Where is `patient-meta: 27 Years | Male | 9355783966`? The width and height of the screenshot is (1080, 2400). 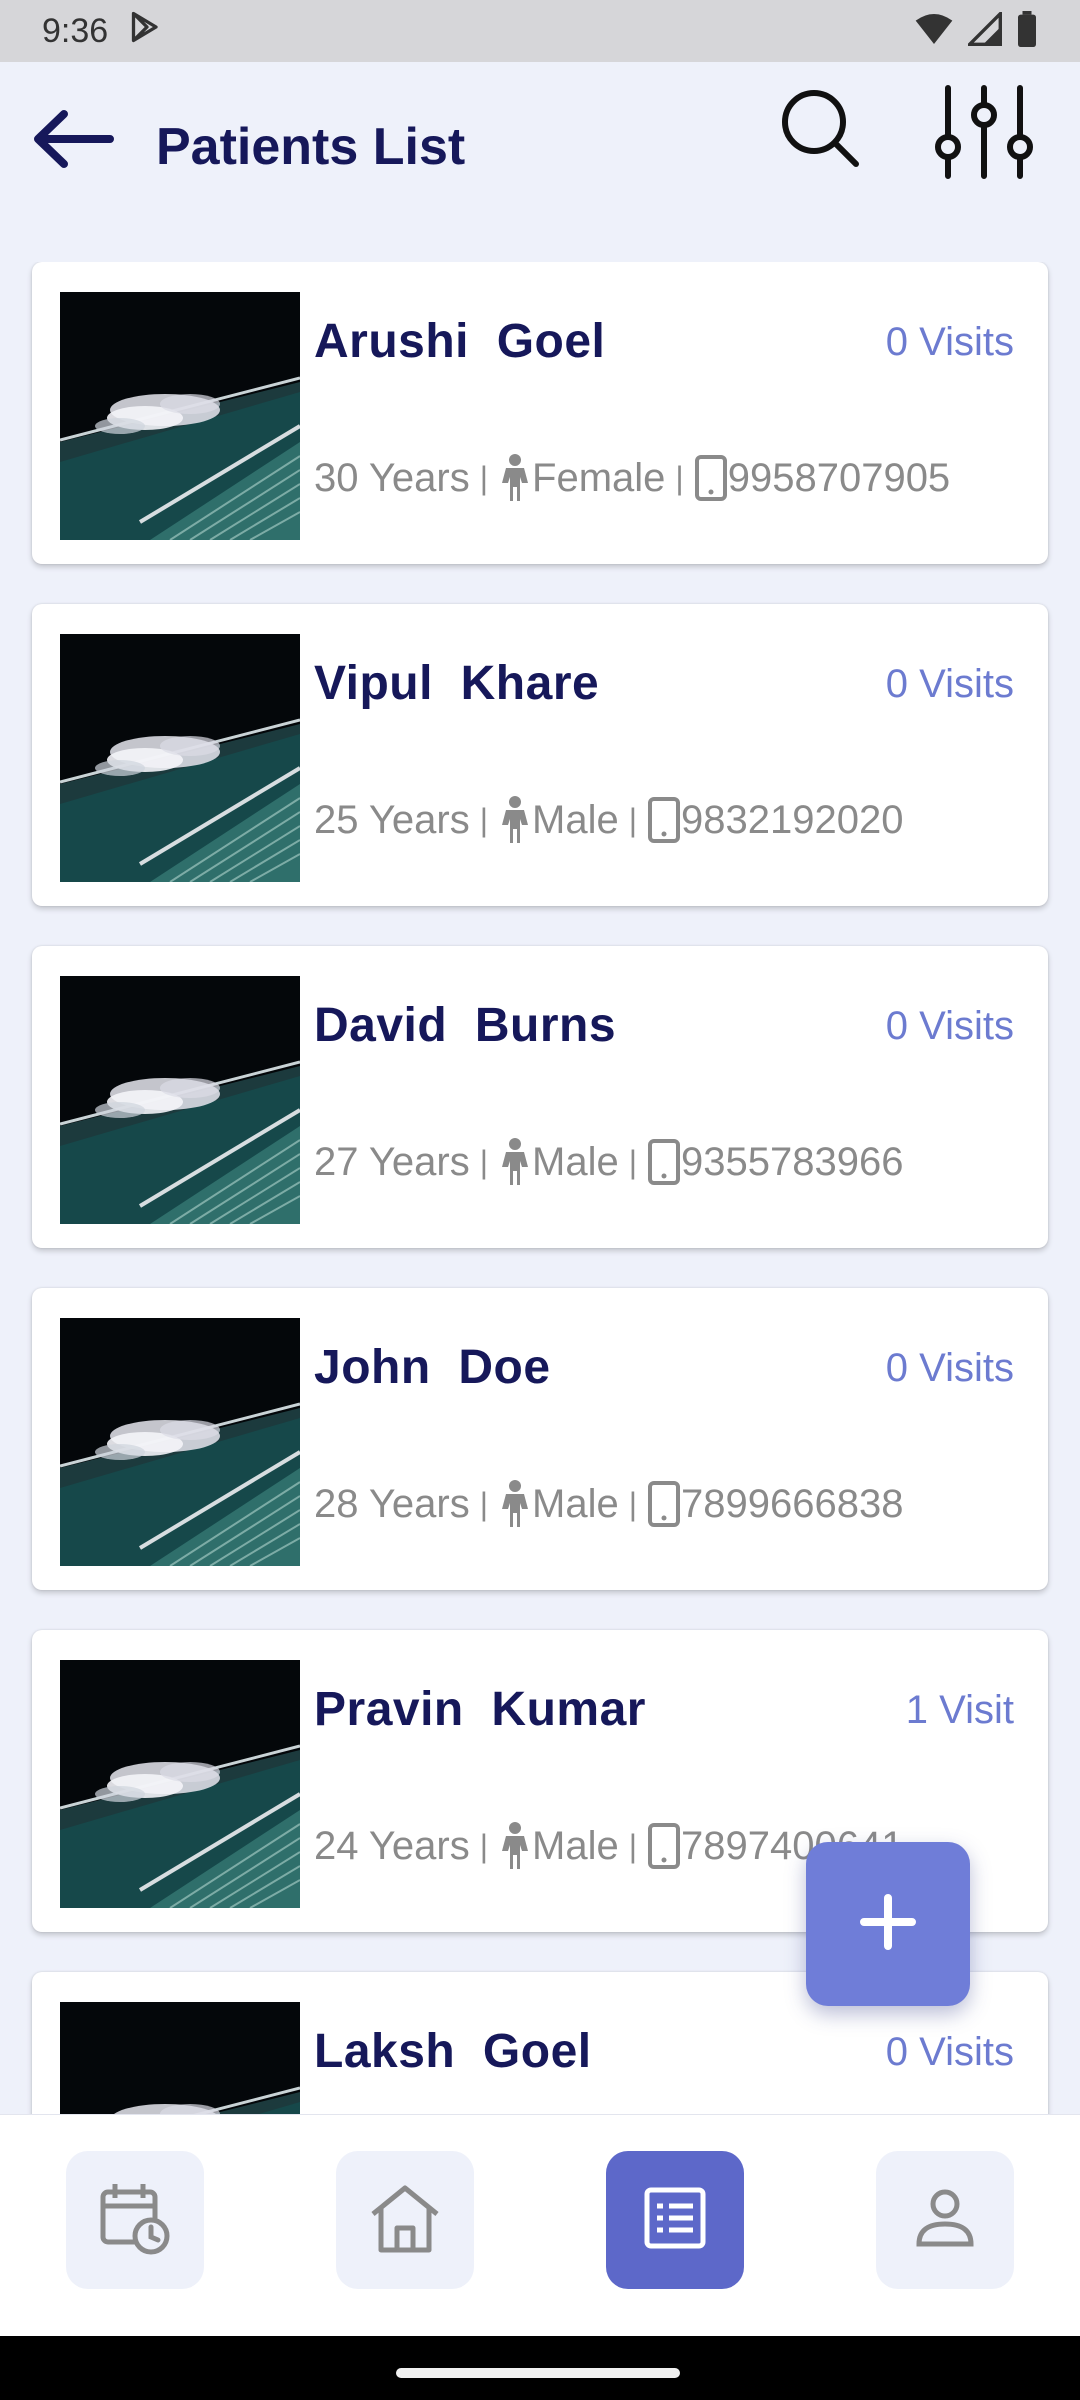 patient-meta: 27 Years | Male | 9355783966 is located at coordinates (665, 1162).